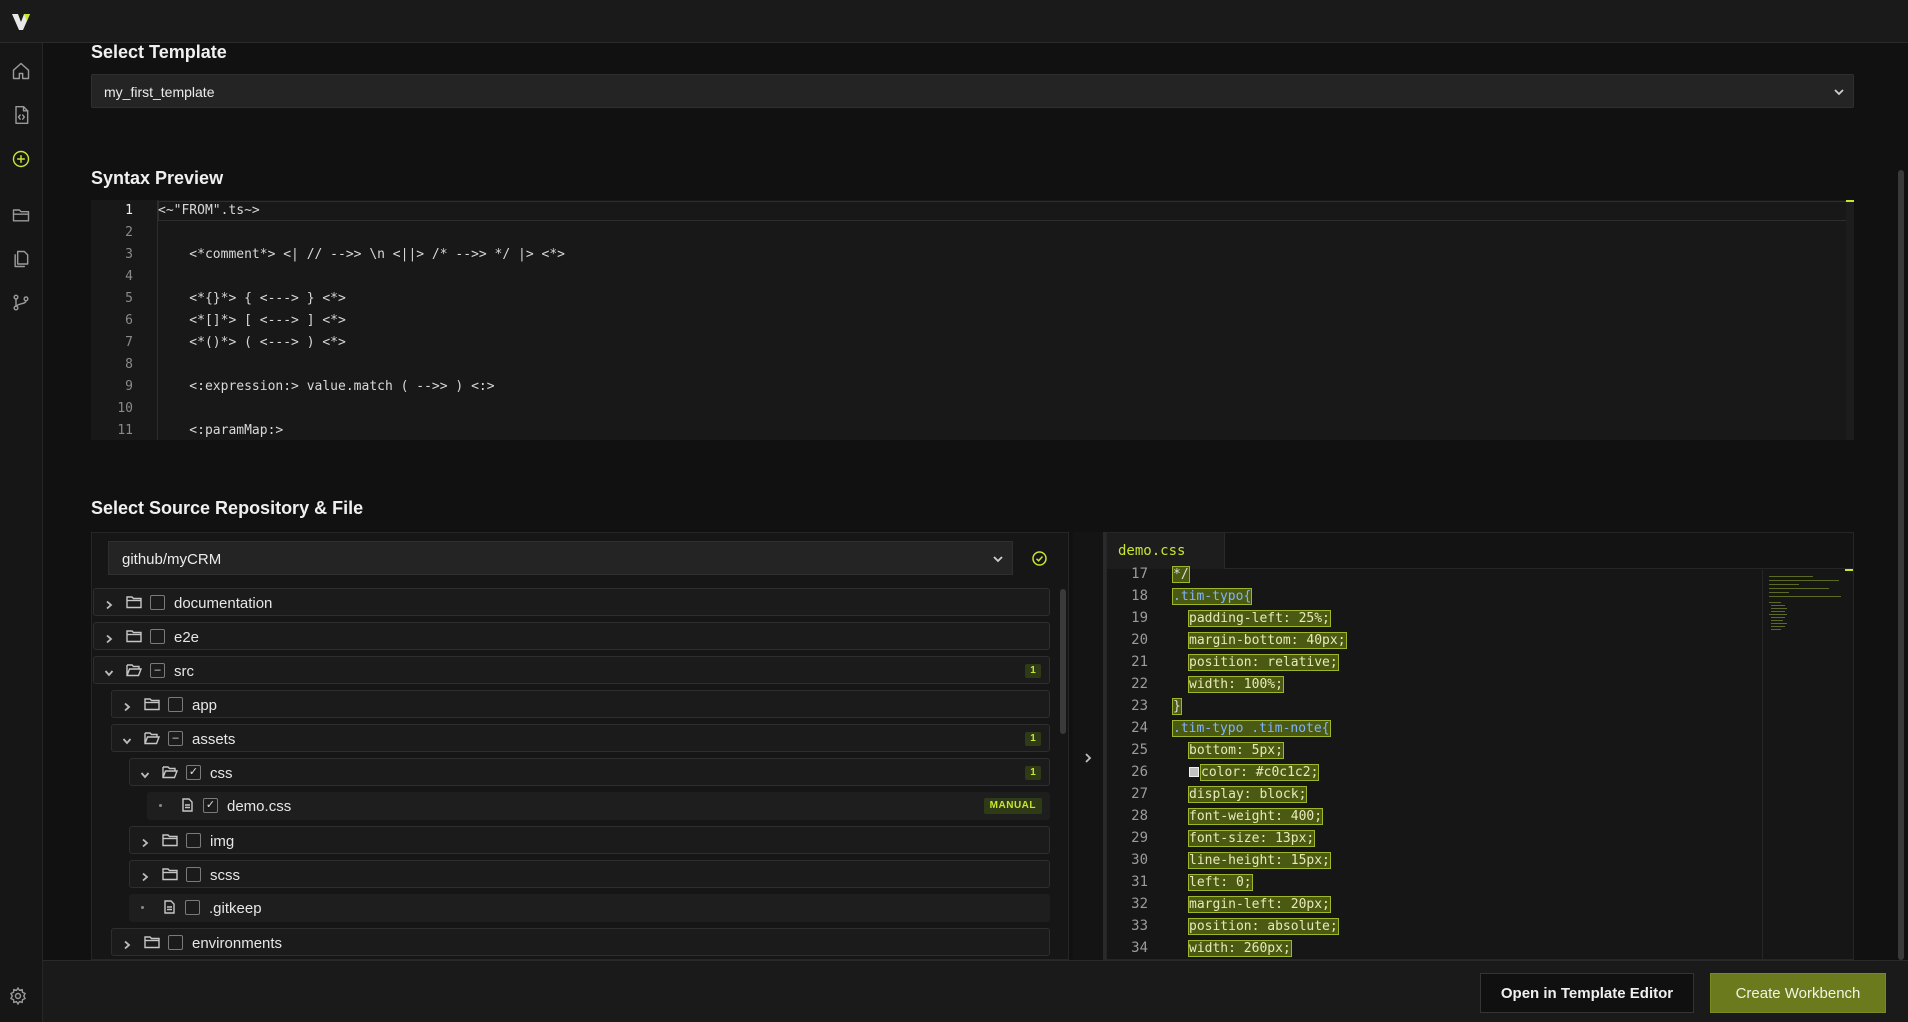 This screenshot has width=1908, height=1022. What do you see at coordinates (1212, 596) in the screenshot?
I see `code-line: .tim-typo{` at bounding box center [1212, 596].